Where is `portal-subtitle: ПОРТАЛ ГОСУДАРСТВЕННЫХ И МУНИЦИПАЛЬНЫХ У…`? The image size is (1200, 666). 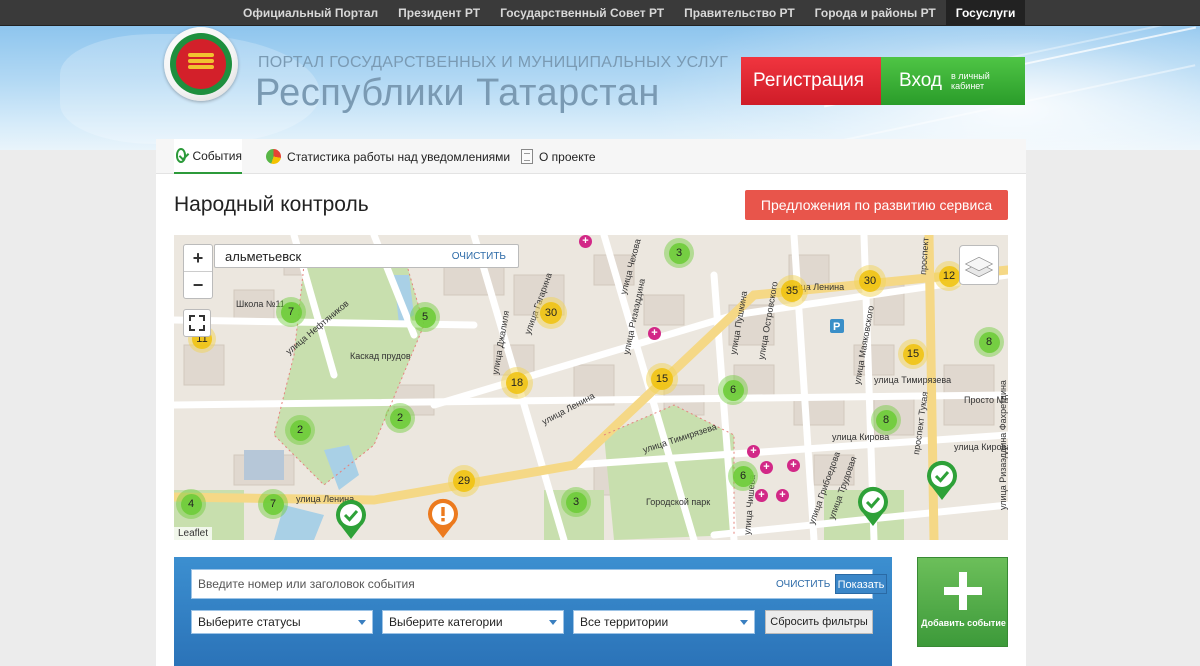
portal-subtitle: ПОРТАЛ ГОСУДАРСТВЕННЫХ И МУНИЦИПАЛЬНЫХ У… is located at coordinates (493, 62).